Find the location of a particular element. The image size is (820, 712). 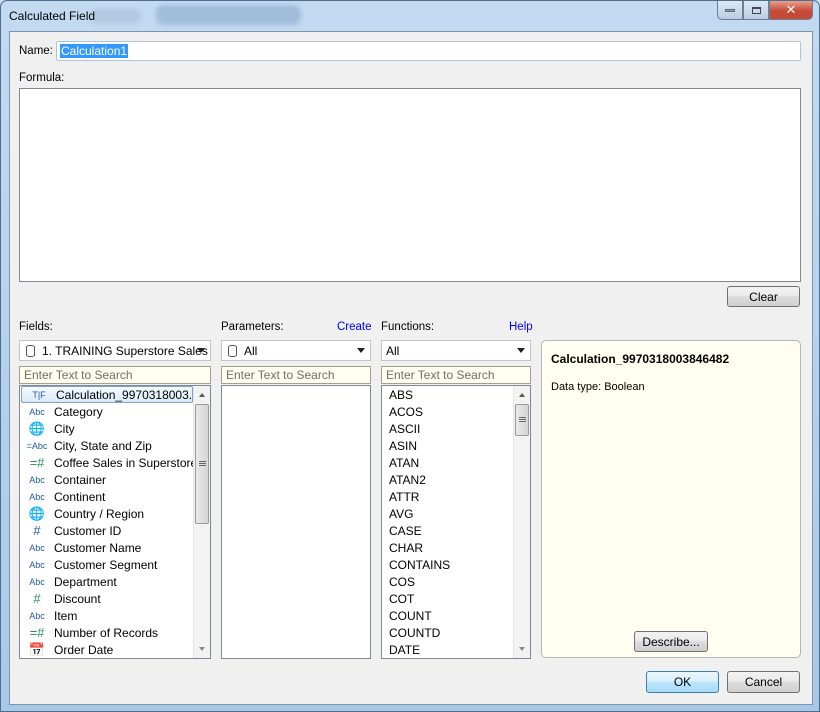

field-item: Abc Customer Segment is located at coordinates (115, 564).